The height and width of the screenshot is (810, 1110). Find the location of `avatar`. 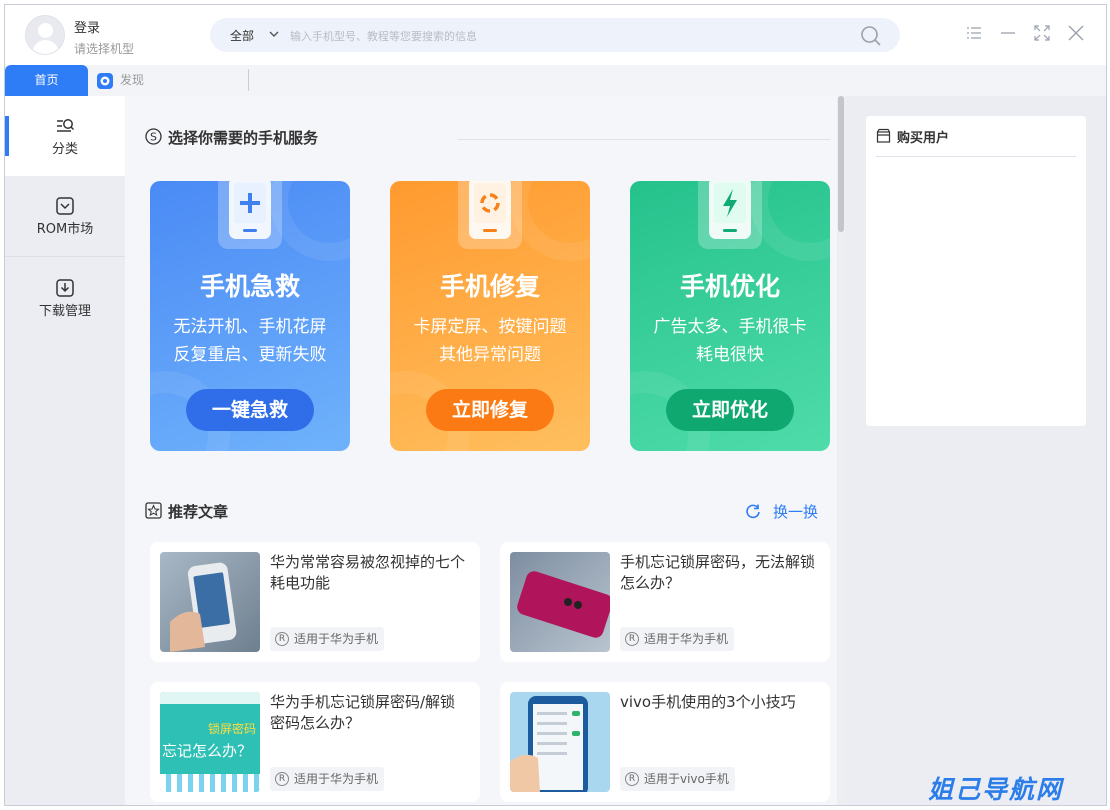

avatar is located at coordinates (45, 35).